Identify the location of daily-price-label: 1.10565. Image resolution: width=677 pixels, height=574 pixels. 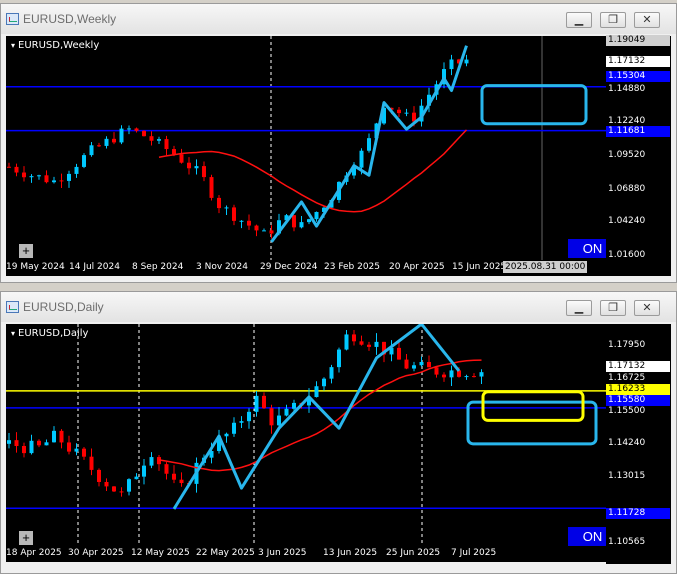
(627, 542).